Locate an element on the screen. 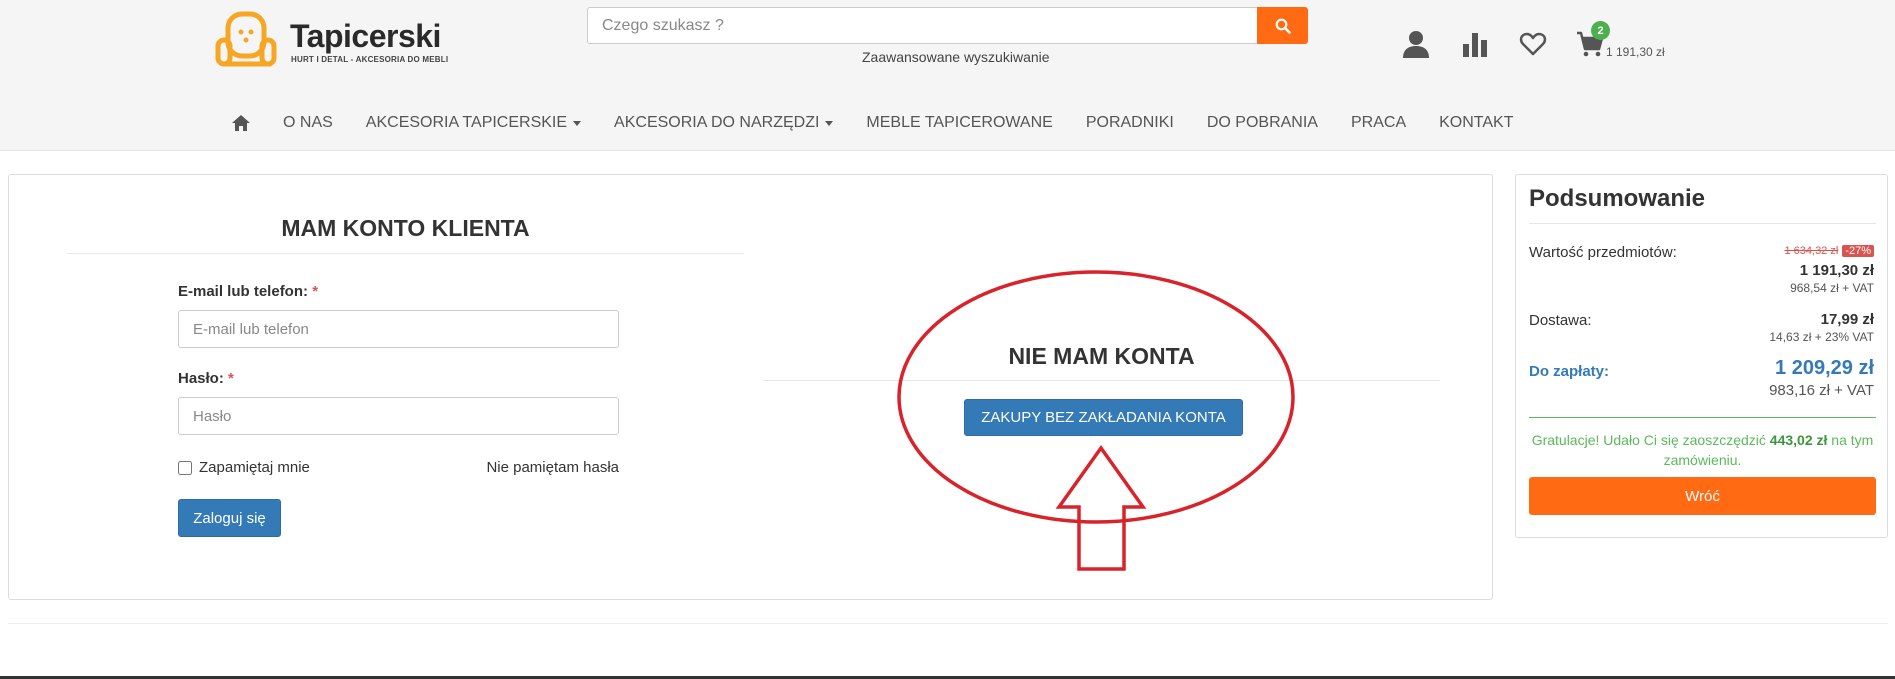 The width and height of the screenshot is (1895, 679). nav-item-label: AKCESORIA DO NARZĘDZI is located at coordinates (717, 122).